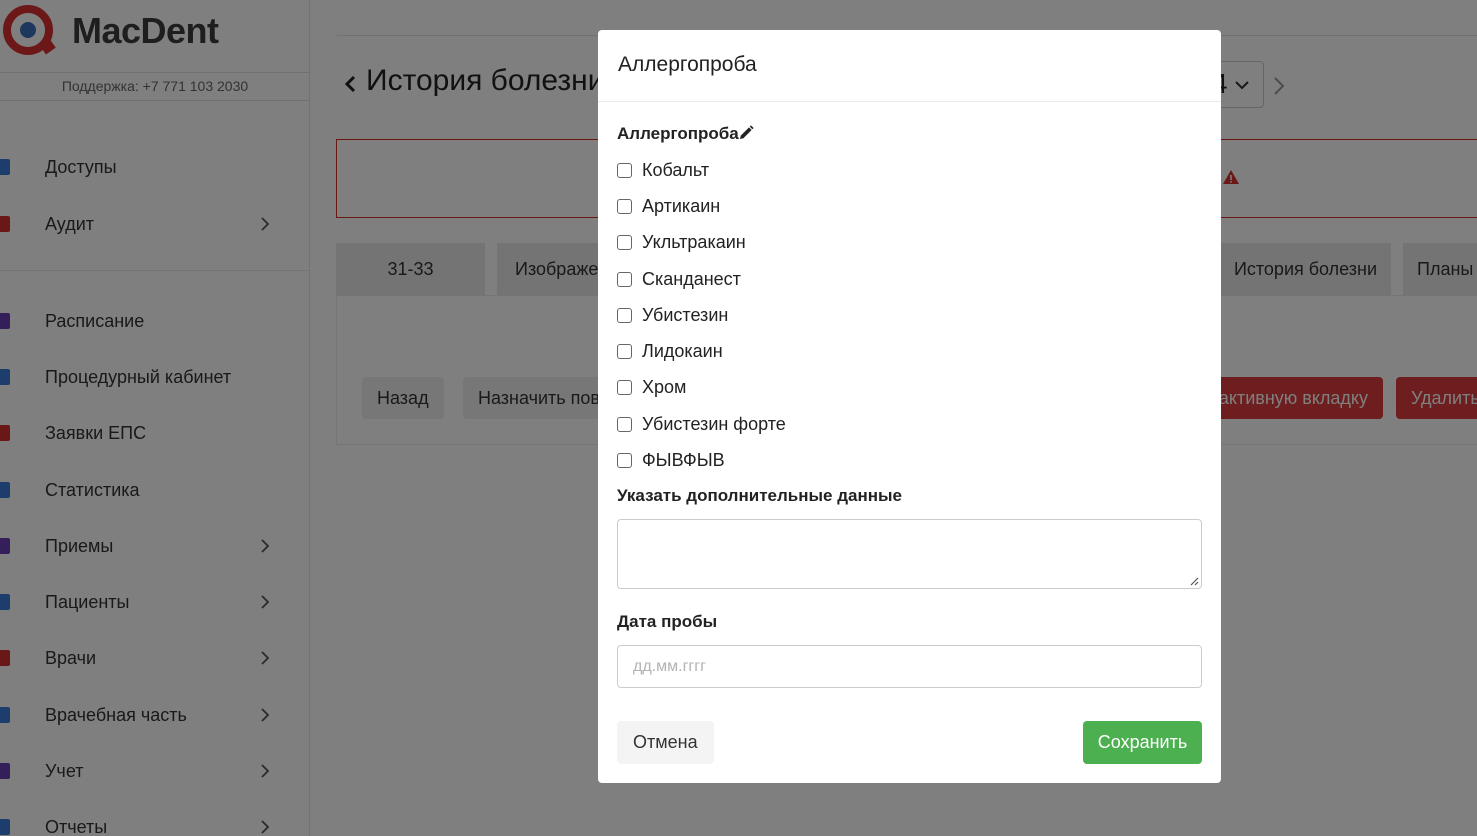 Image resolution: width=1477 pixels, height=836 pixels. I want to click on allergen-label: Артикаин, so click(681, 205).